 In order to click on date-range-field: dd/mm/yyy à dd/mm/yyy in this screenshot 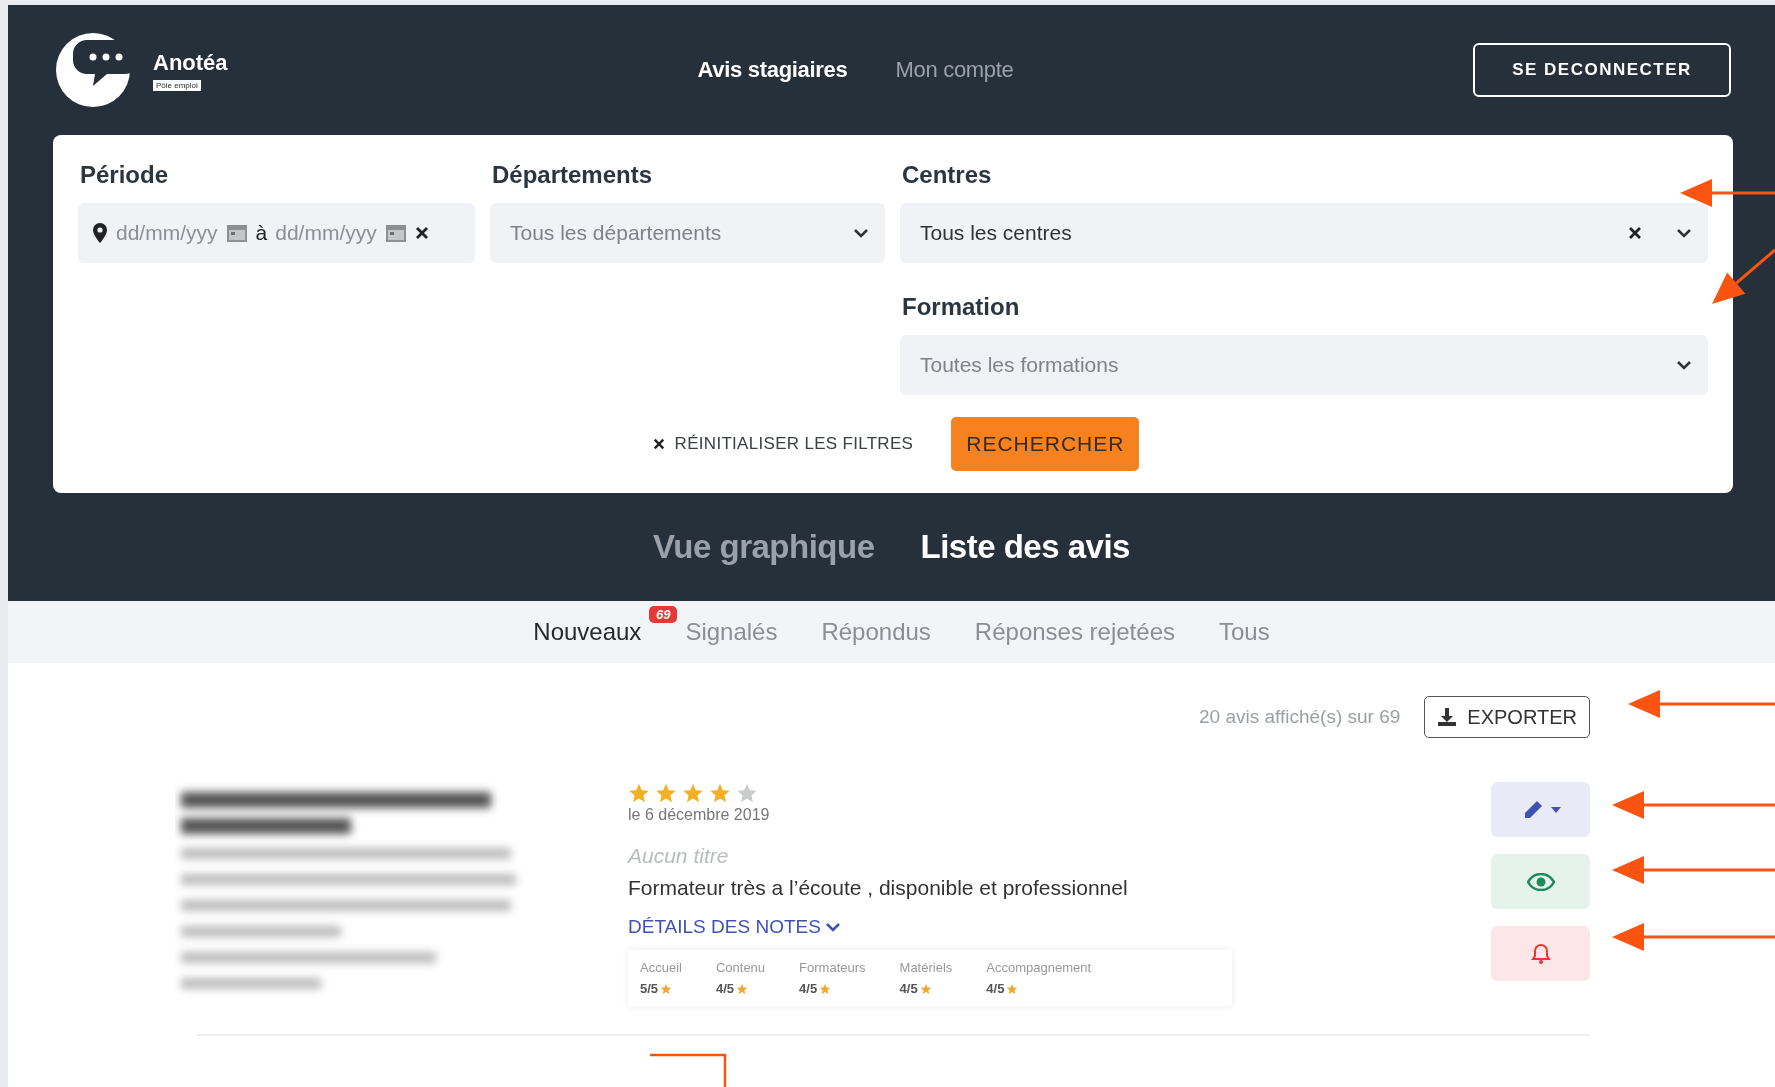, I will do `click(276, 233)`.